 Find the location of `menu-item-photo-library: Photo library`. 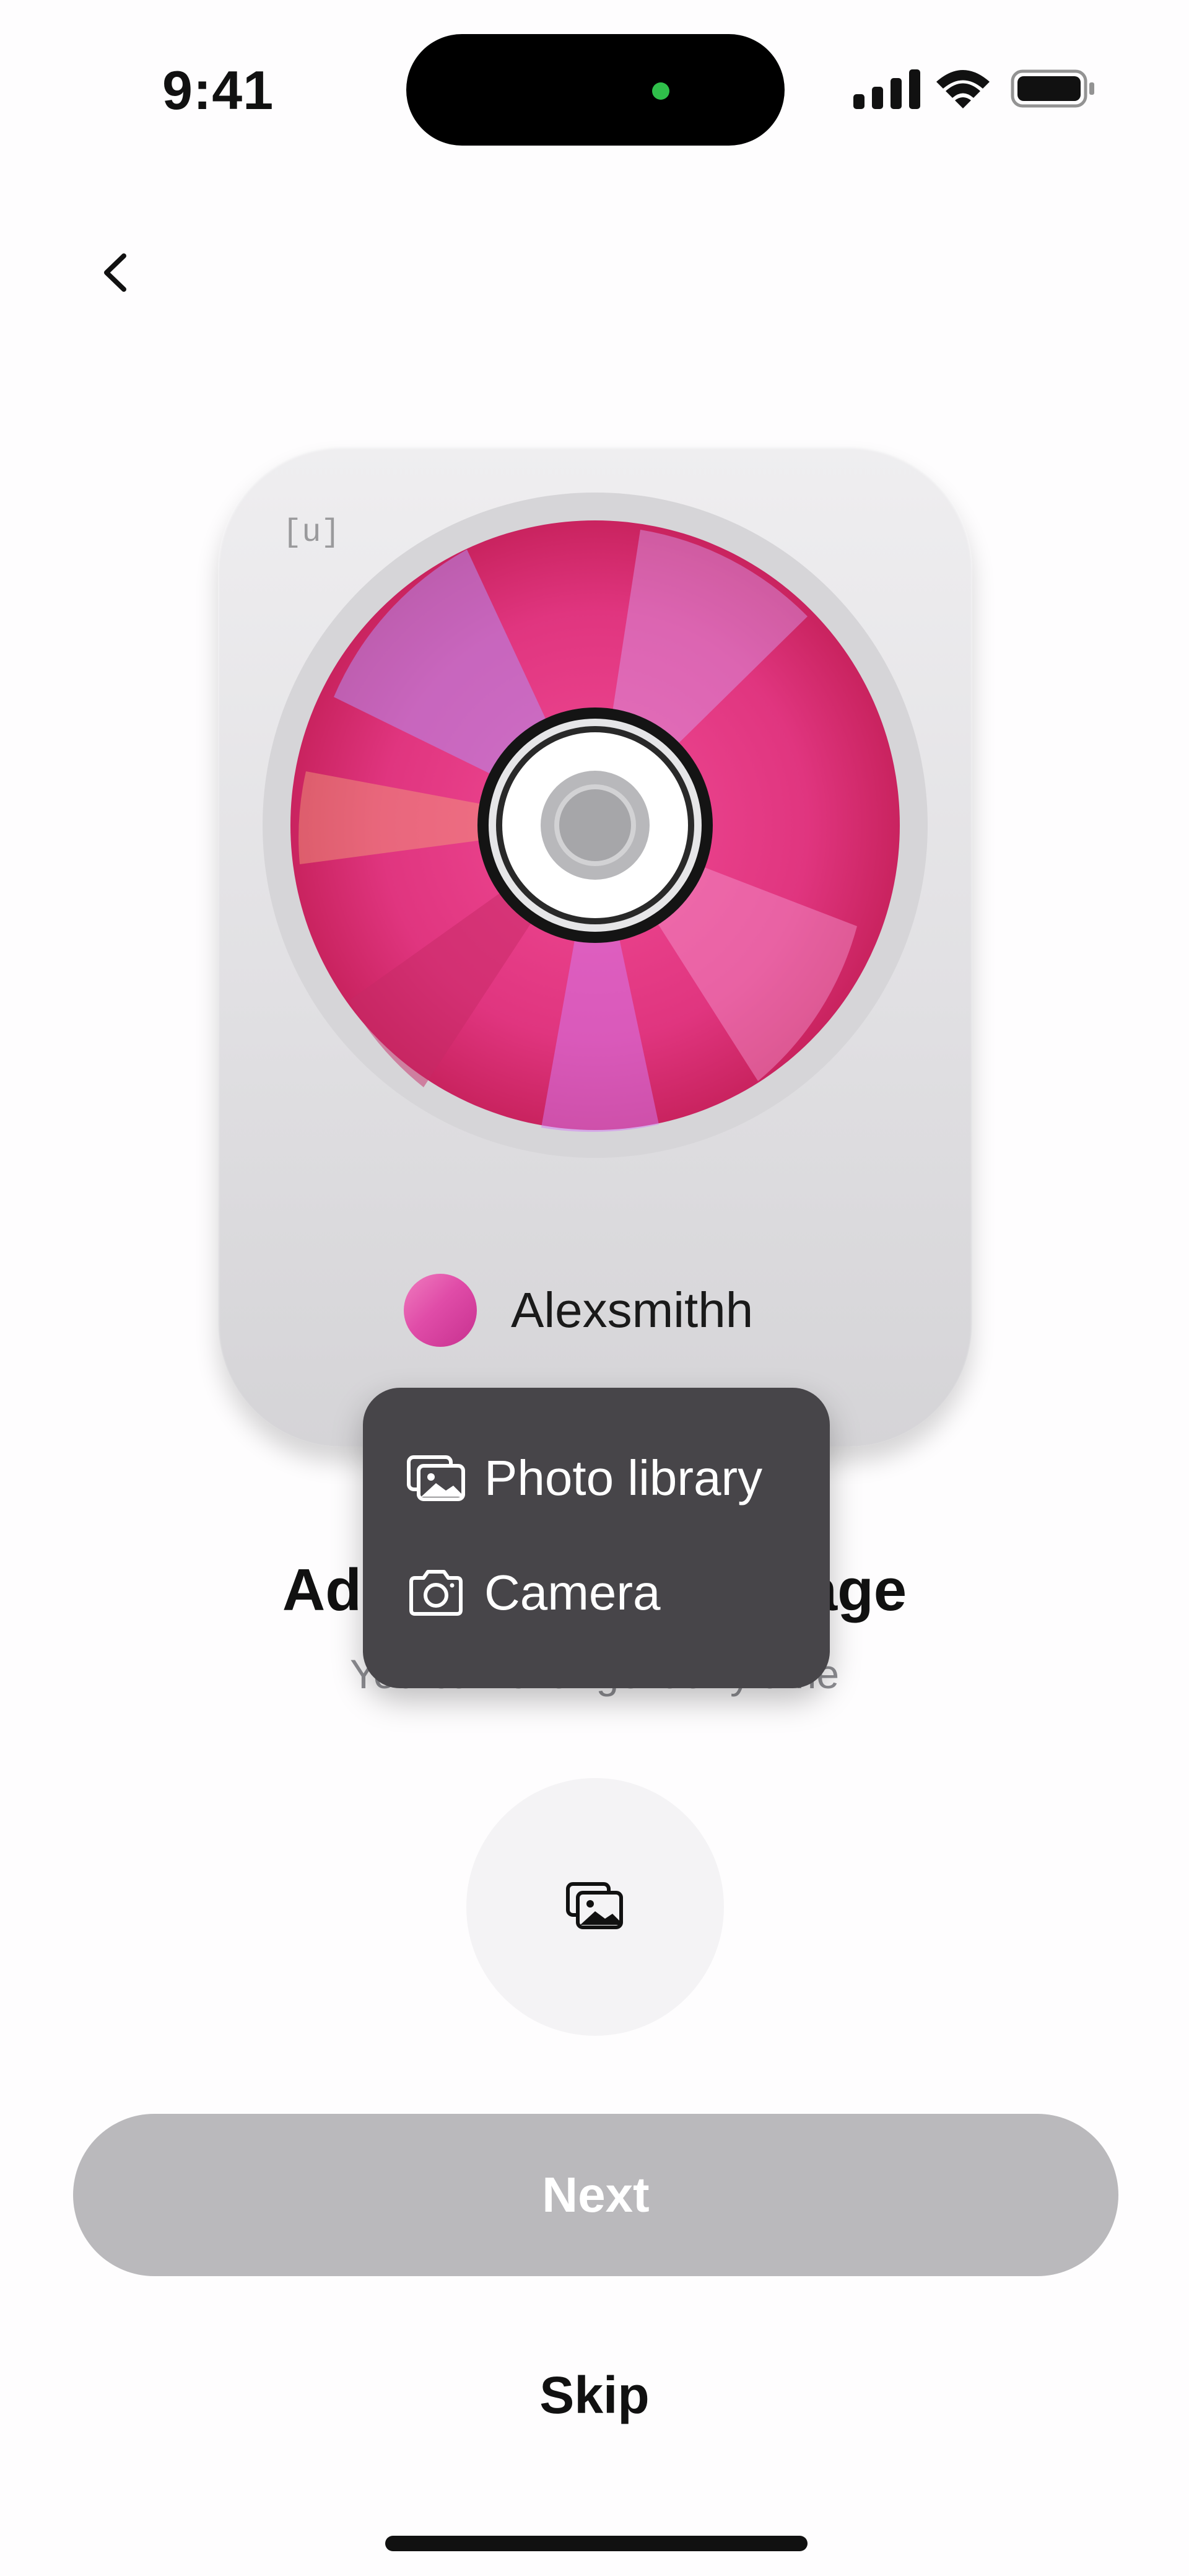

menu-item-photo-library: Photo library is located at coordinates (583, 1478).